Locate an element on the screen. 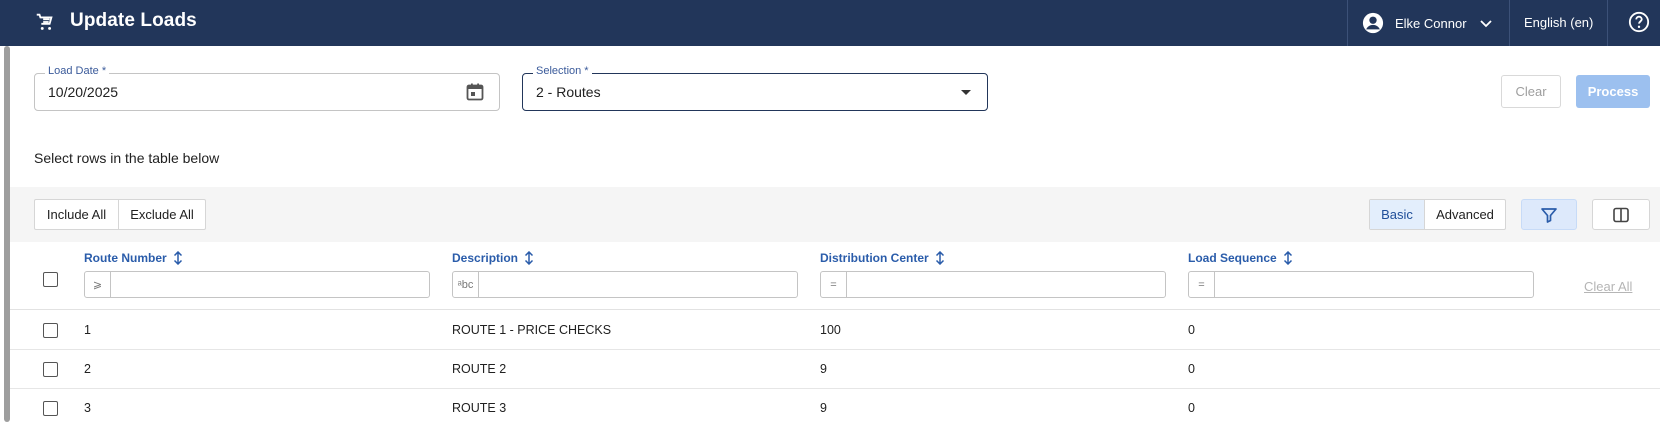 The width and height of the screenshot is (1660, 422). route-number-filter-input: ⩾ is located at coordinates (257, 284).